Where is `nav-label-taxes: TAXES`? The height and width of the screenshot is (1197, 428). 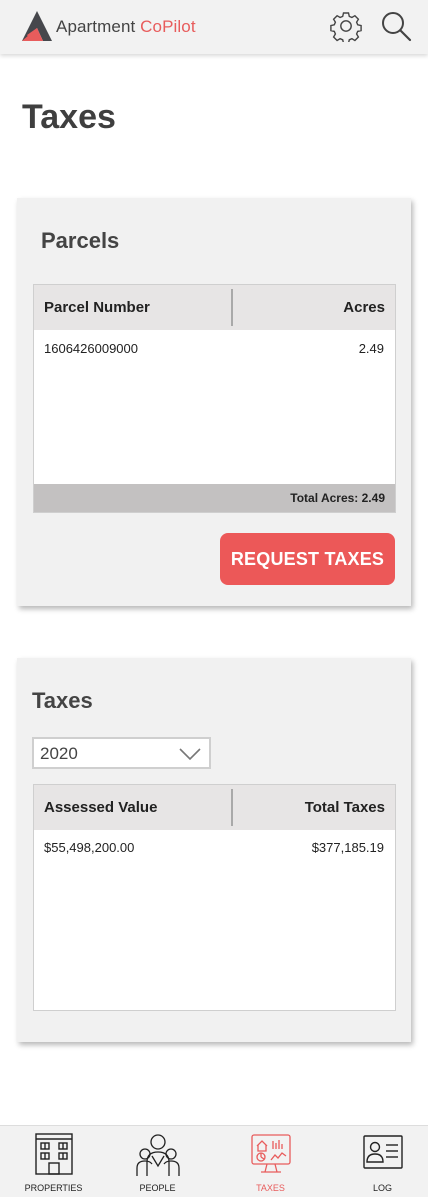
nav-label-taxes: TAXES is located at coordinates (270, 1188).